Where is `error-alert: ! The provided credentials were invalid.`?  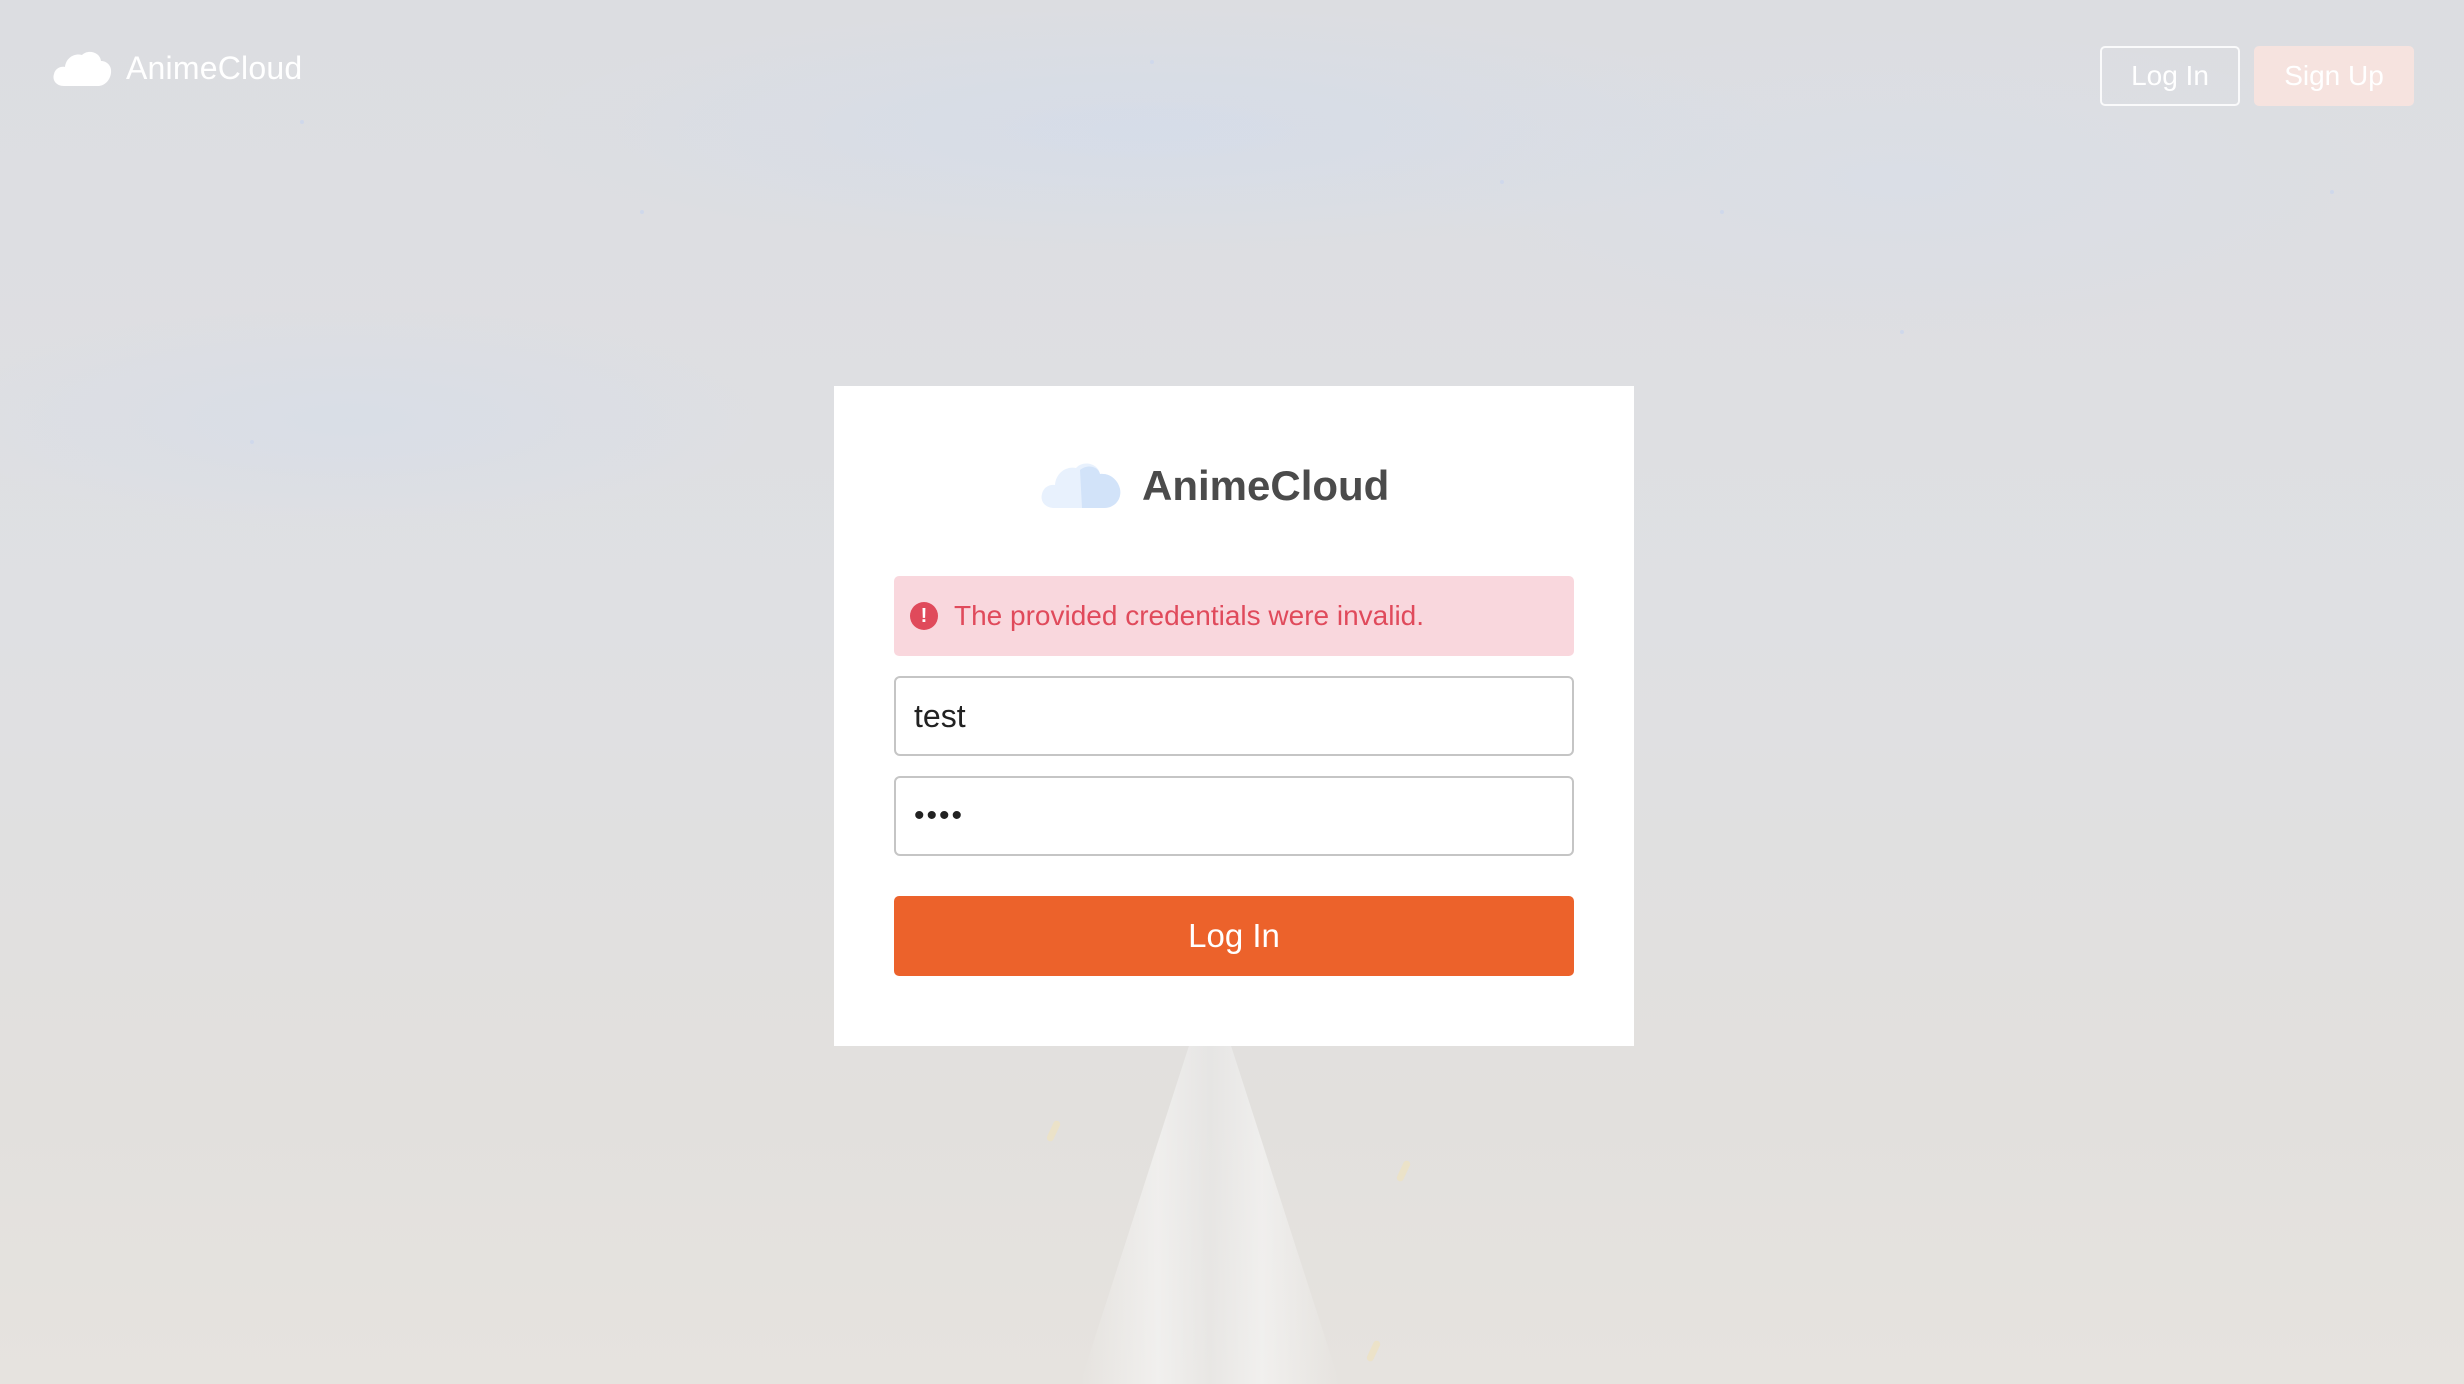
error-alert: ! The provided credentials were invalid. is located at coordinates (1234, 616).